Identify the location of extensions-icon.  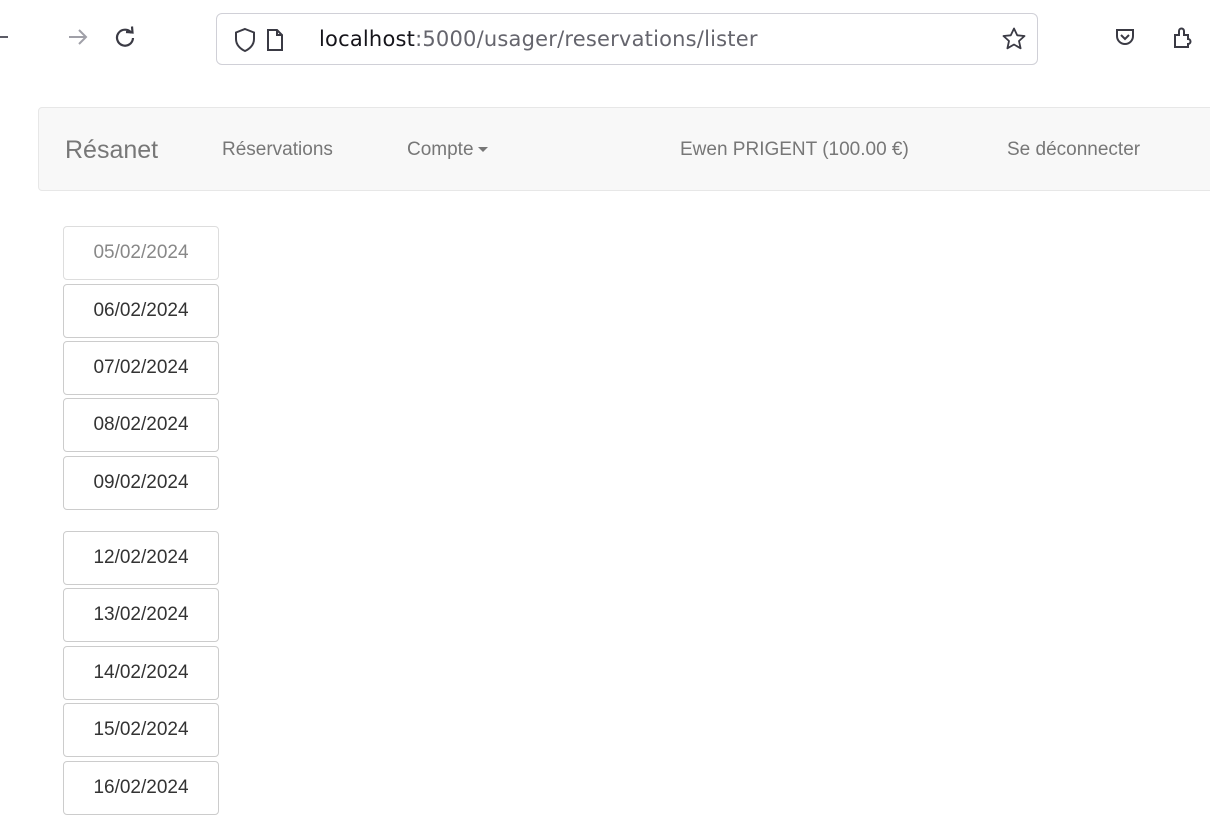
(1183, 37).